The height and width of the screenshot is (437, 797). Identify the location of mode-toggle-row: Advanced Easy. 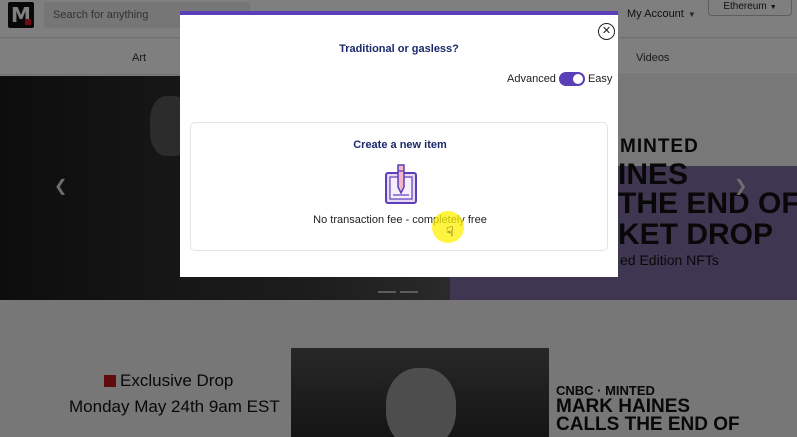
(559, 79).